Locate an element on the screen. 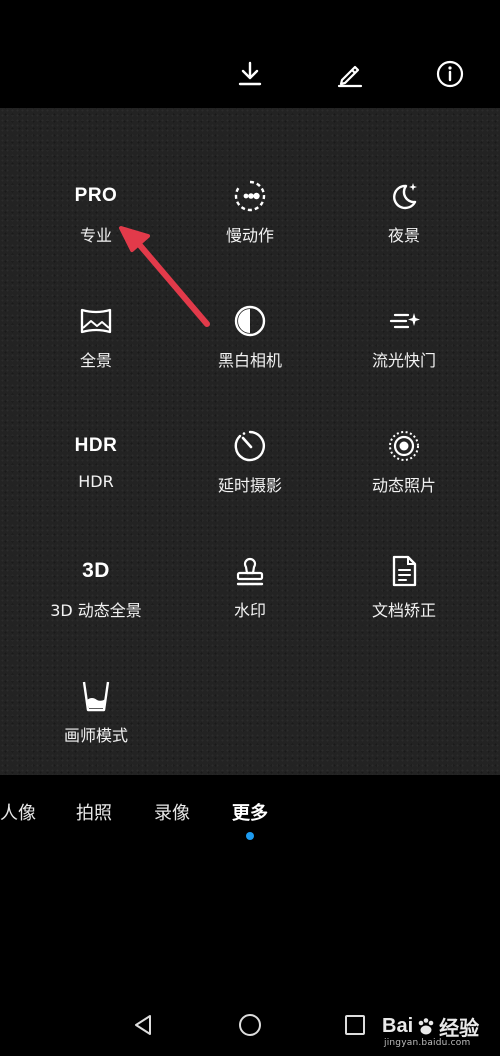 This screenshot has height=1056, width=500. mode-label: 画师模式 is located at coordinates (95, 735).